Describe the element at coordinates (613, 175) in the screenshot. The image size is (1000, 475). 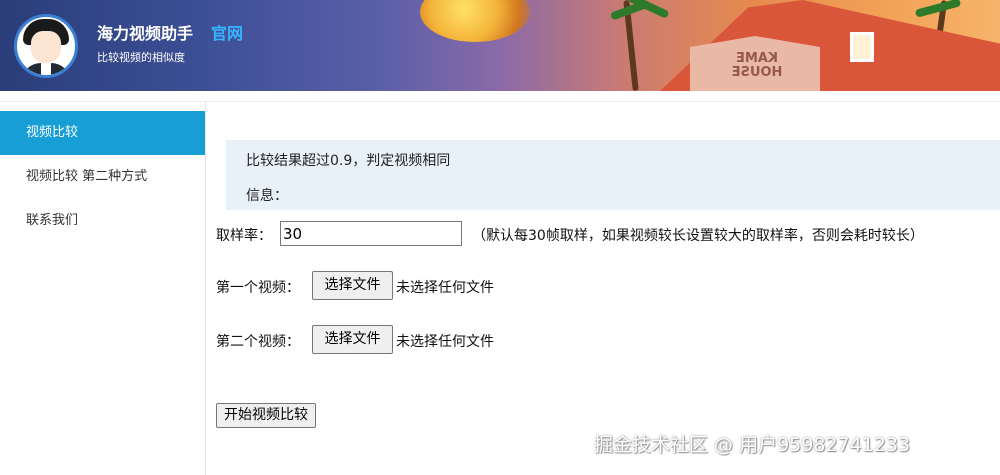
I see `info-panel: 比较结果超过0.9，判定视频相同 信息：` at that location.